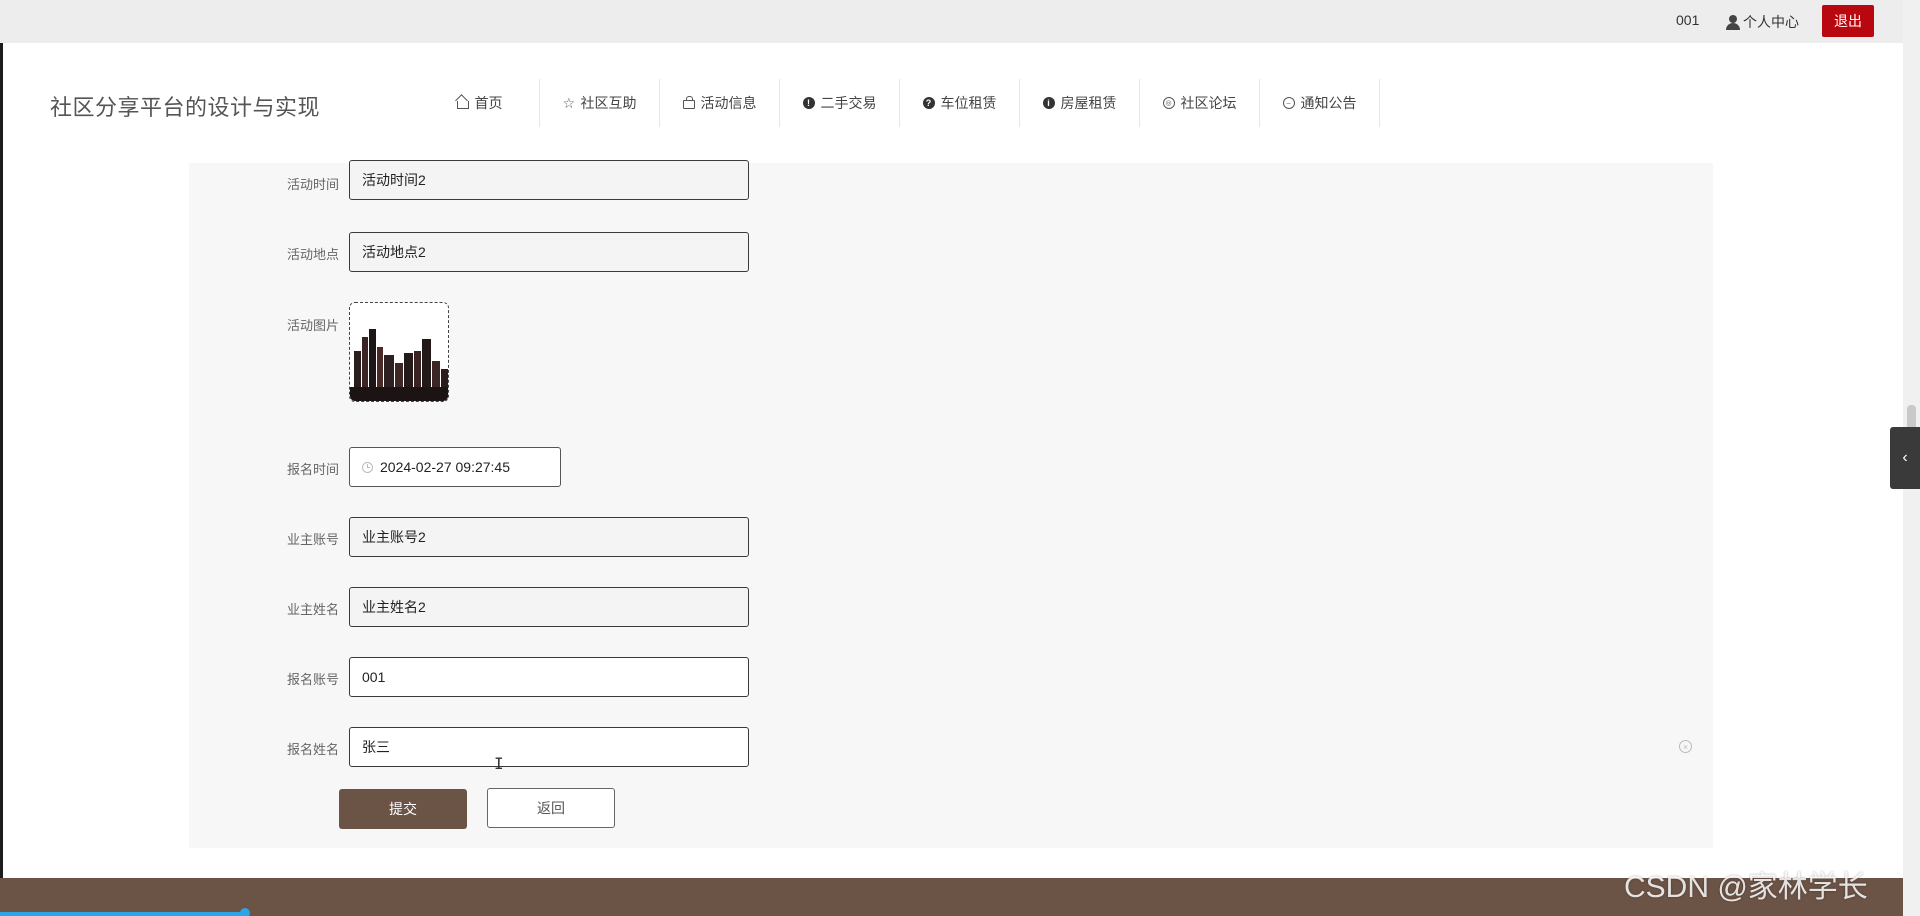 The image size is (1920, 916). I want to click on activity-time-field: 活动时间2, so click(549, 180).